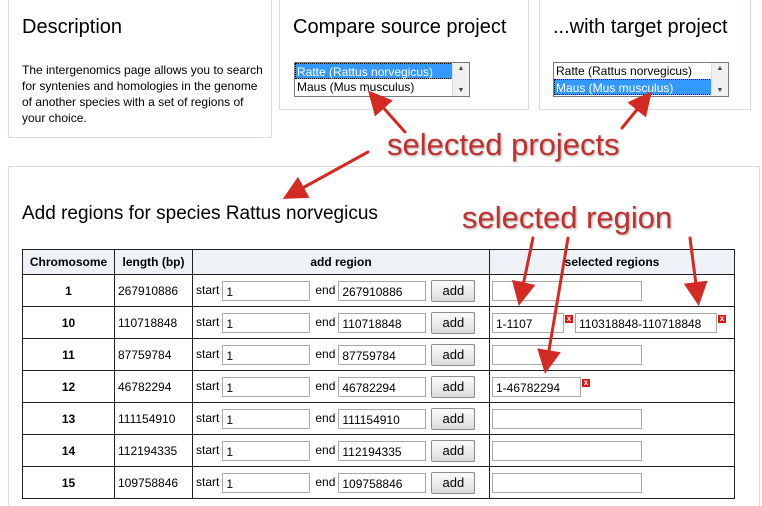 The width and height of the screenshot is (762, 506). I want to click on end-input: 267910886, so click(382, 290).